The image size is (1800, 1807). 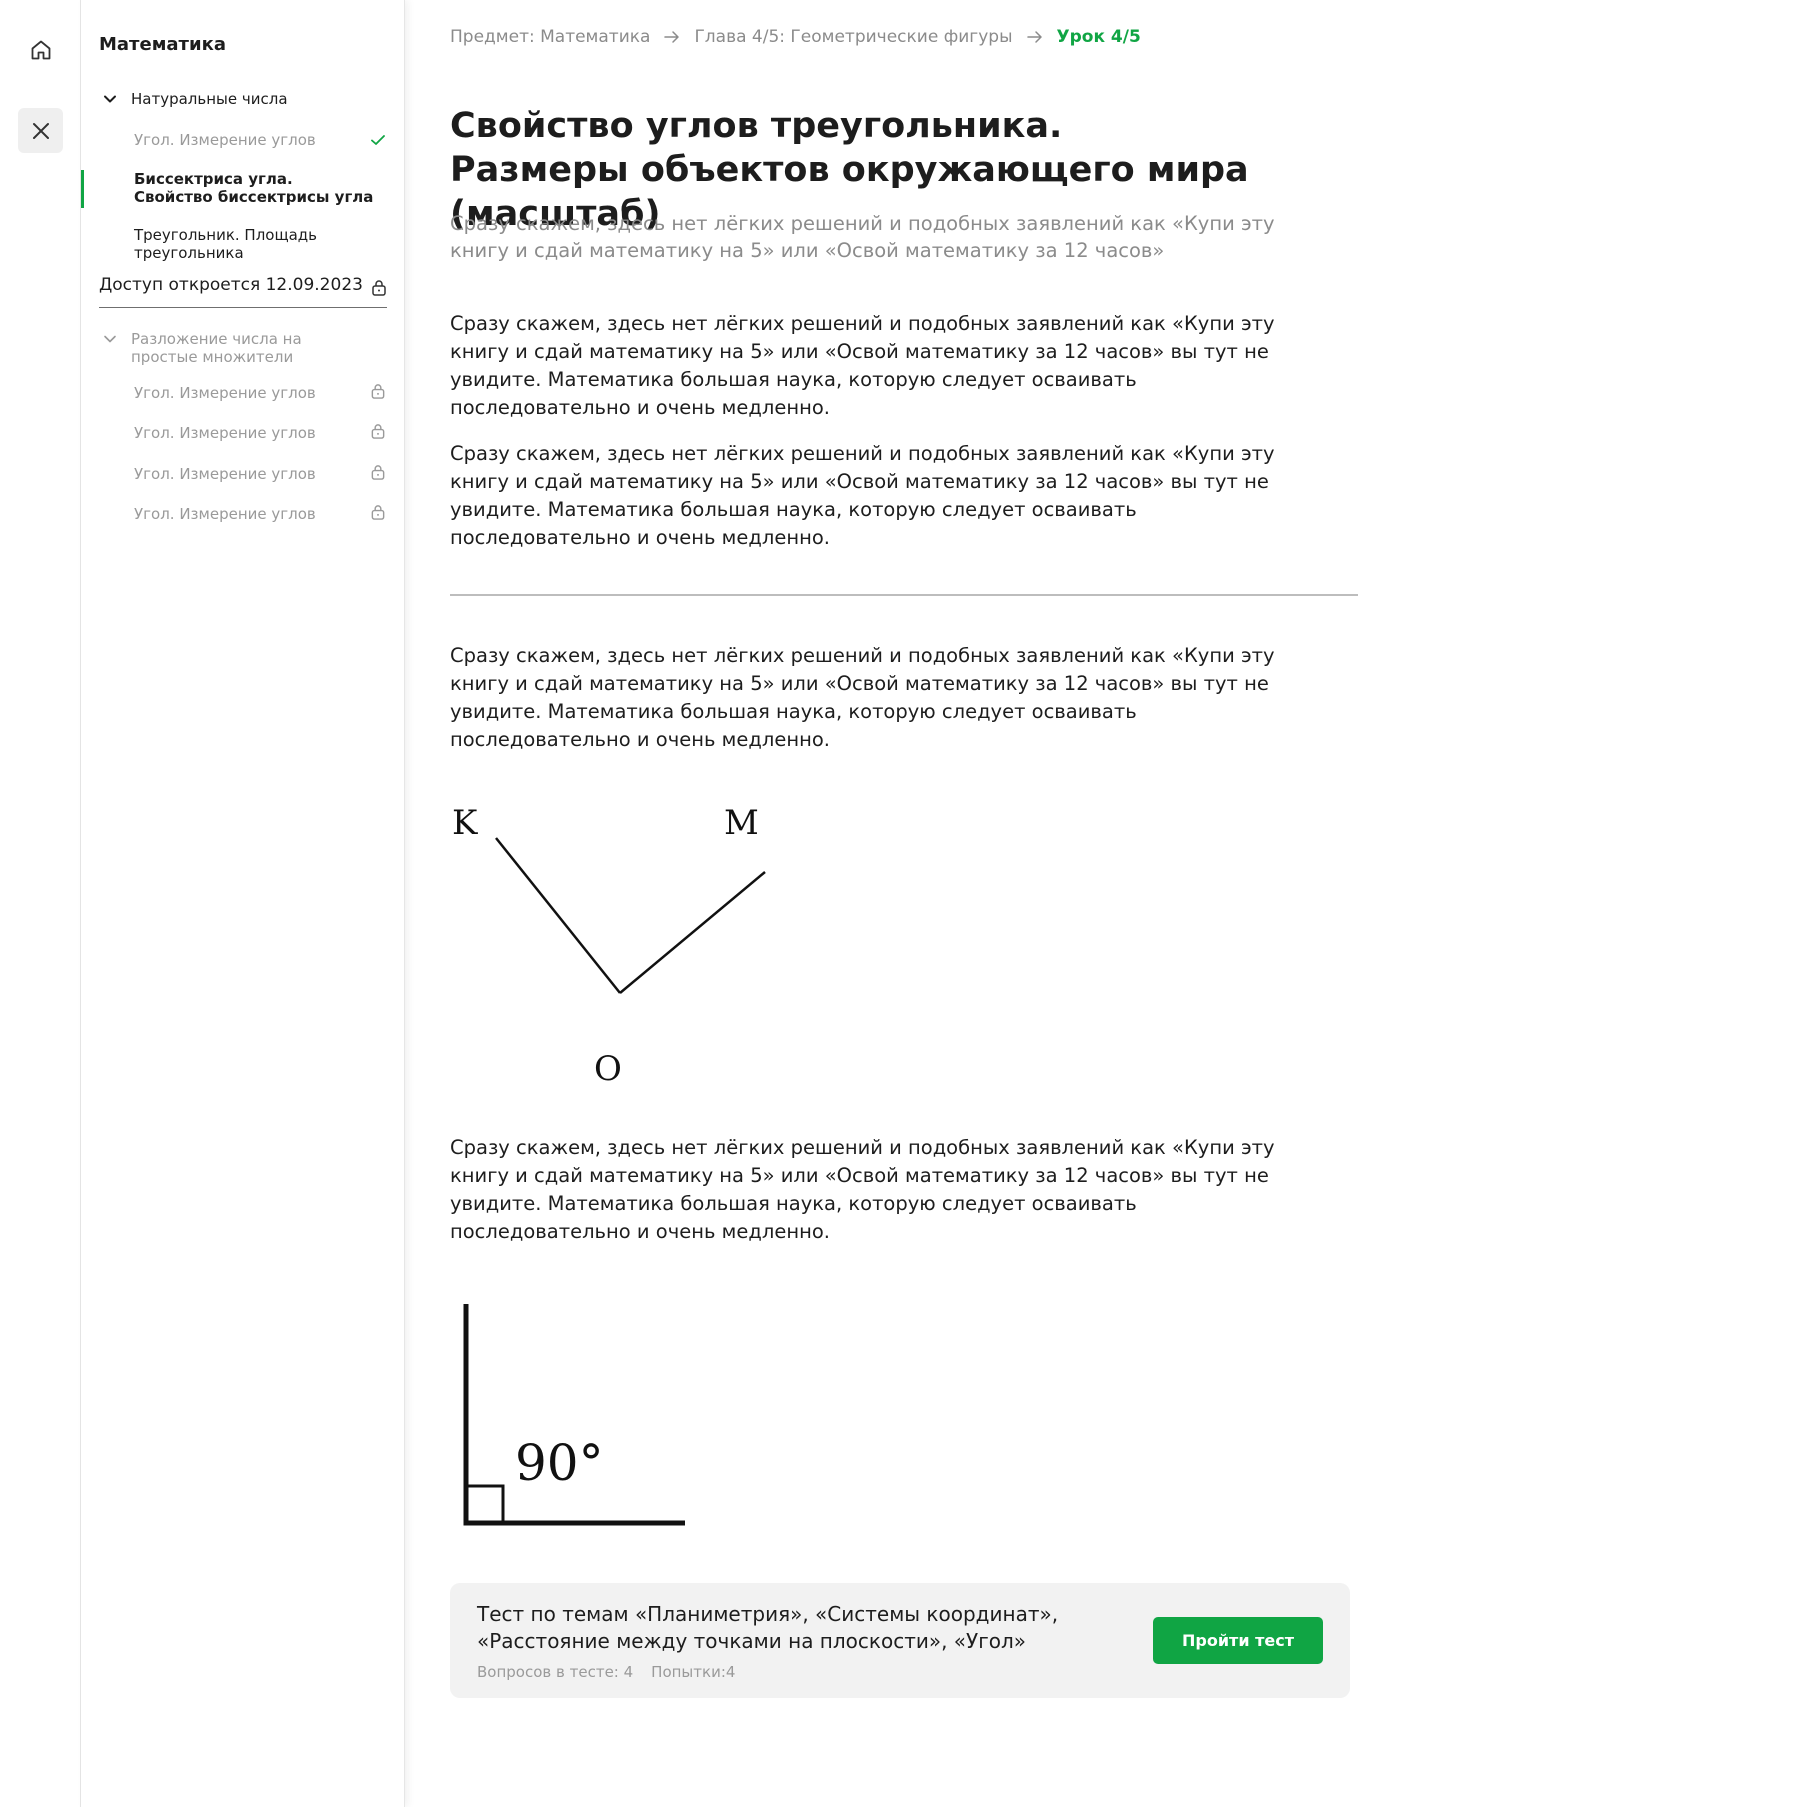 What do you see at coordinates (231, 285) in the screenshot?
I see `access-text: Доступ откроется 12.09.2023` at bounding box center [231, 285].